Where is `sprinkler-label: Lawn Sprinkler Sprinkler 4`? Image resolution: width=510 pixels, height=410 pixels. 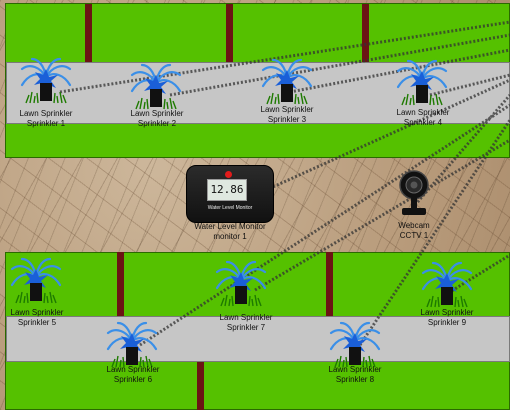 sprinkler-label: Lawn Sprinkler Sprinkler 4 is located at coordinates (423, 118).